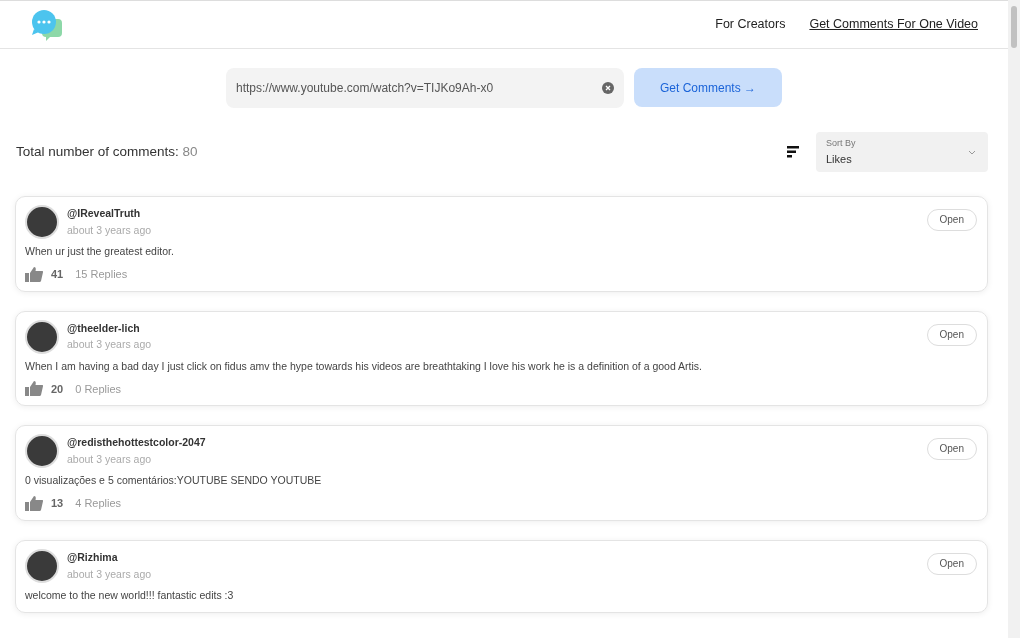 The width and height of the screenshot is (1020, 638). Describe the element at coordinates (57, 388) in the screenshot. I see `like-count: 20` at that location.